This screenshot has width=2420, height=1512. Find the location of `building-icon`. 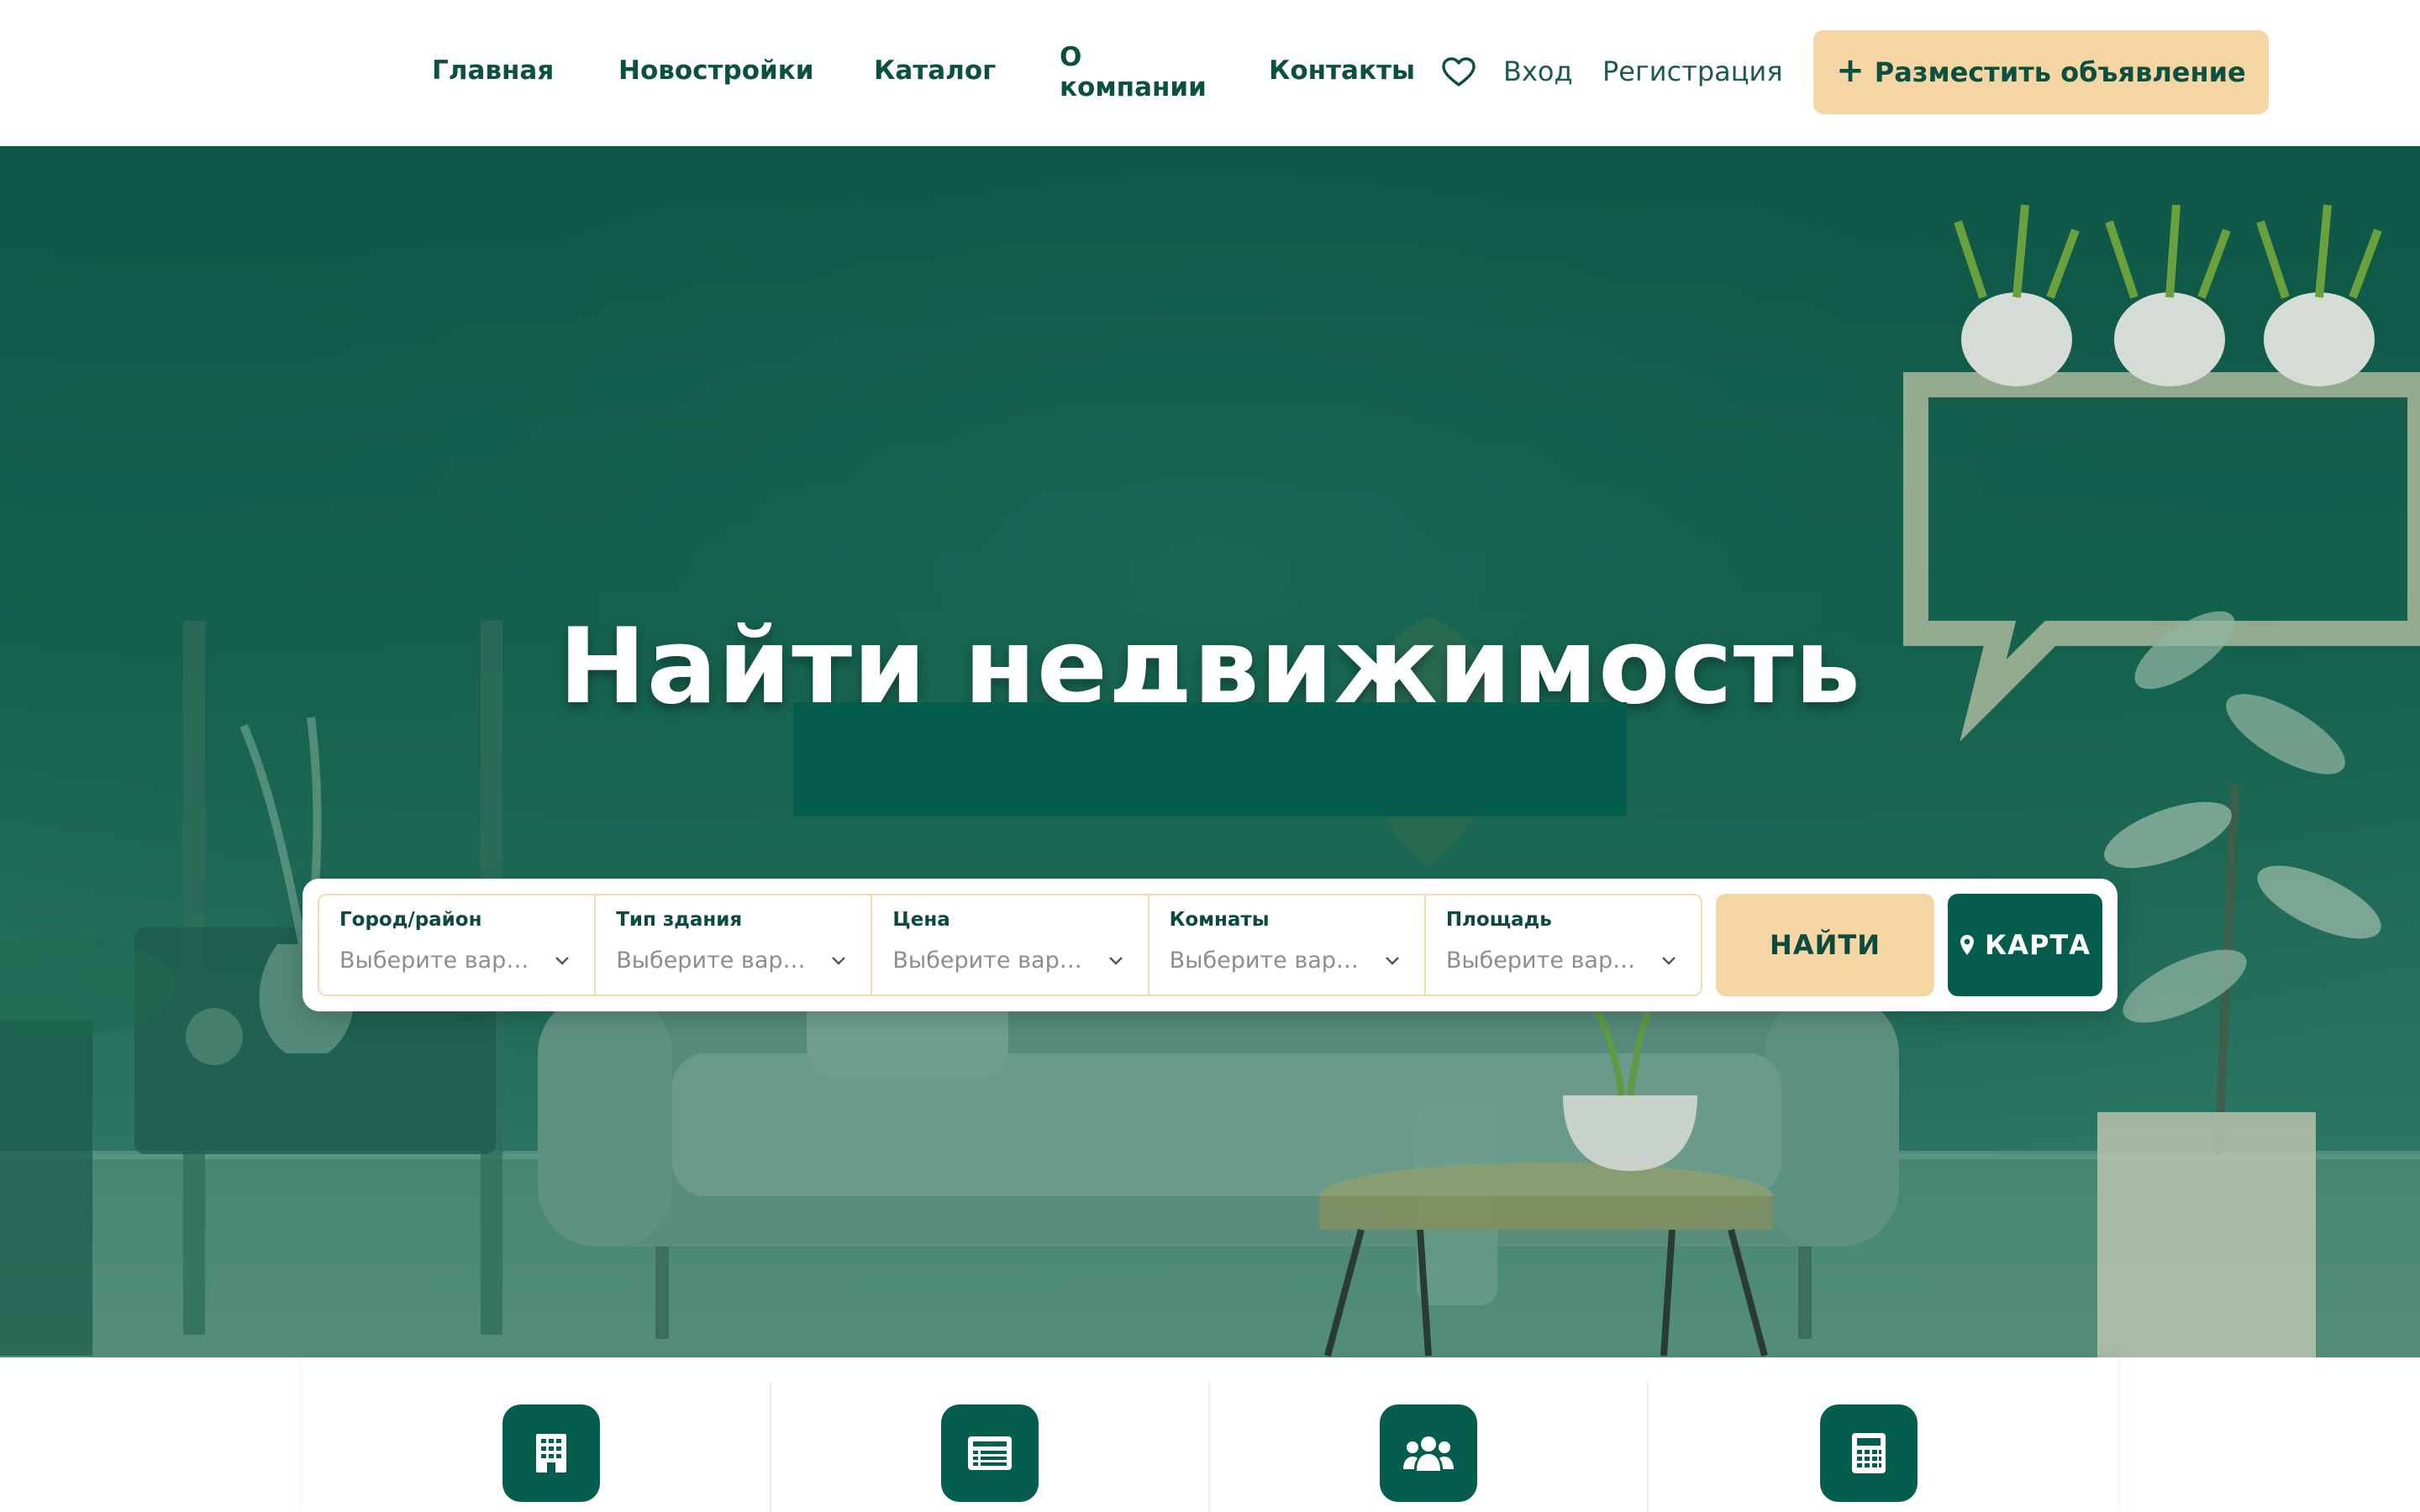

building-icon is located at coordinates (551, 1453).